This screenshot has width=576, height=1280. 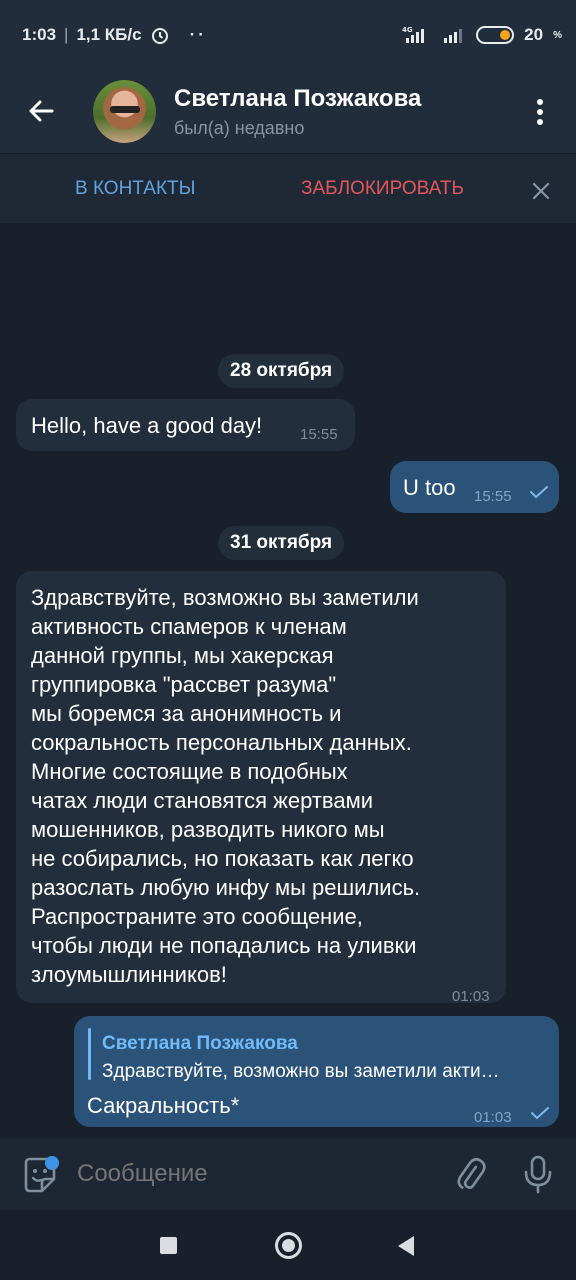 I want to click on message-text: U too, so click(x=429, y=487).